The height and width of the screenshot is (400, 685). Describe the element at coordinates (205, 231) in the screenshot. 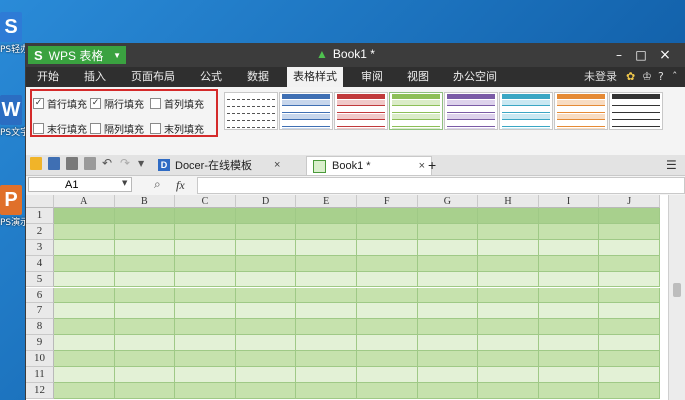

I see `cell-C2` at that location.